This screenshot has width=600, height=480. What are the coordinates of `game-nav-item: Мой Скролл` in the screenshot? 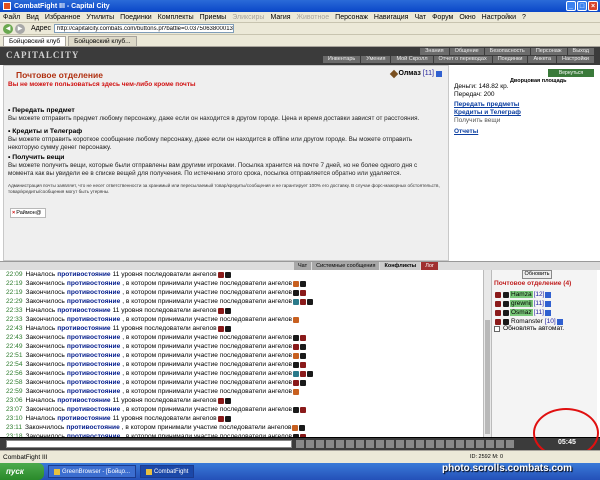 It's located at (412, 59).